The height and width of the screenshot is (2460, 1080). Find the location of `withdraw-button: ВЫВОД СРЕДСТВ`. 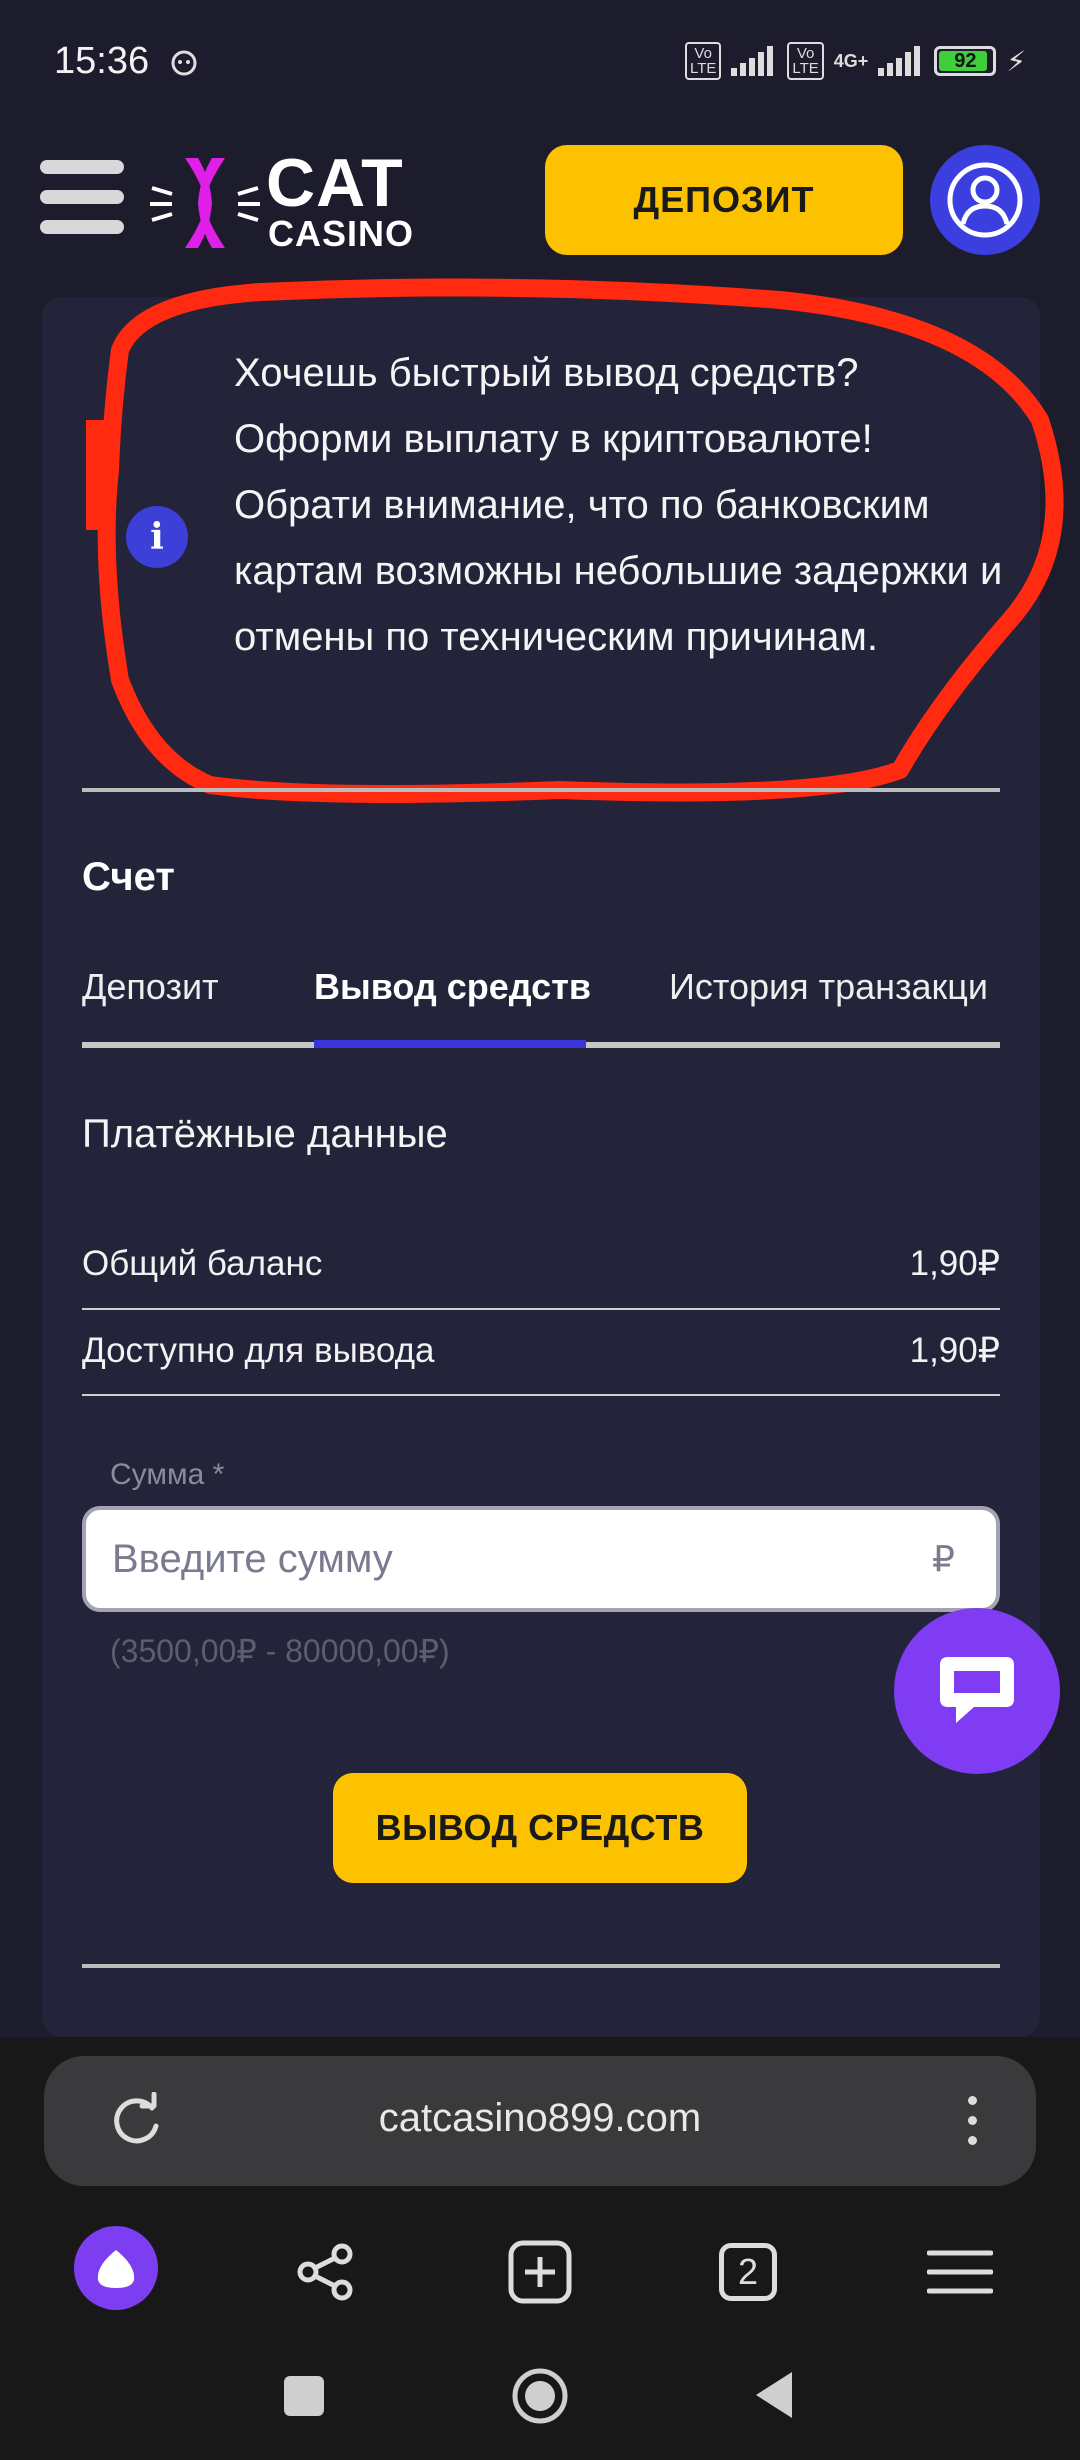

withdraw-button: ВЫВОД СРЕДСТВ is located at coordinates (540, 1828).